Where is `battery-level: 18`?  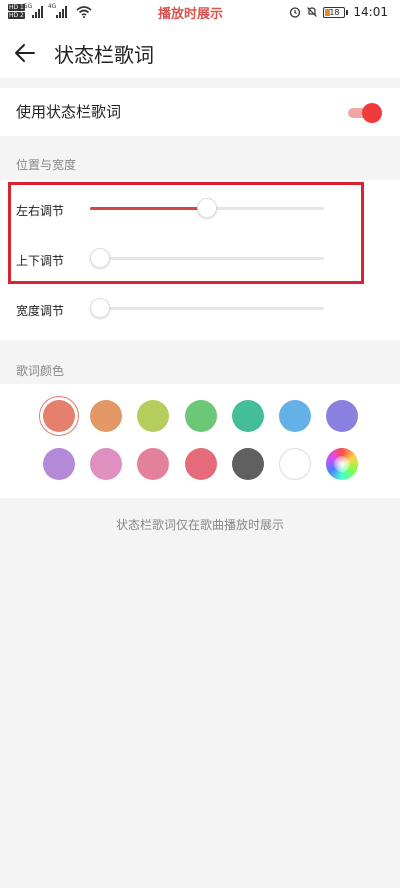 battery-level: 18 is located at coordinates (334, 12).